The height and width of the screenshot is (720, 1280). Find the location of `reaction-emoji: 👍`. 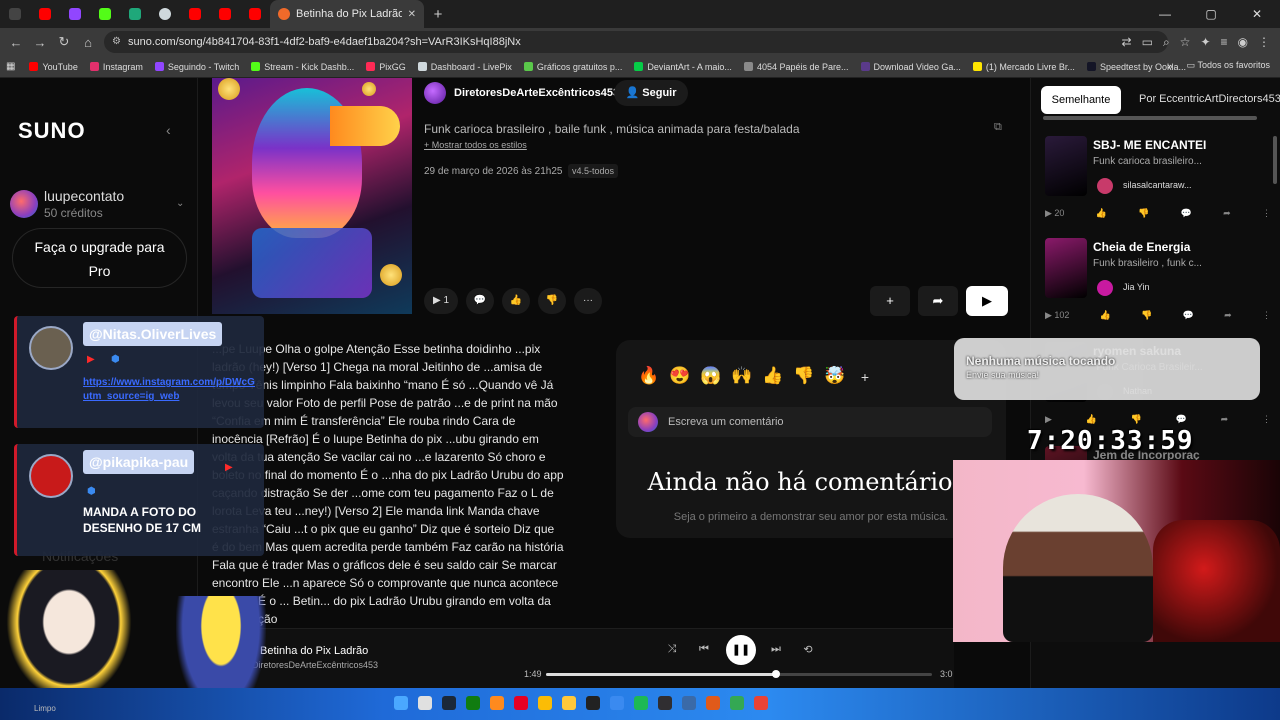

reaction-emoji: 👍 is located at coordinates (772, 377).